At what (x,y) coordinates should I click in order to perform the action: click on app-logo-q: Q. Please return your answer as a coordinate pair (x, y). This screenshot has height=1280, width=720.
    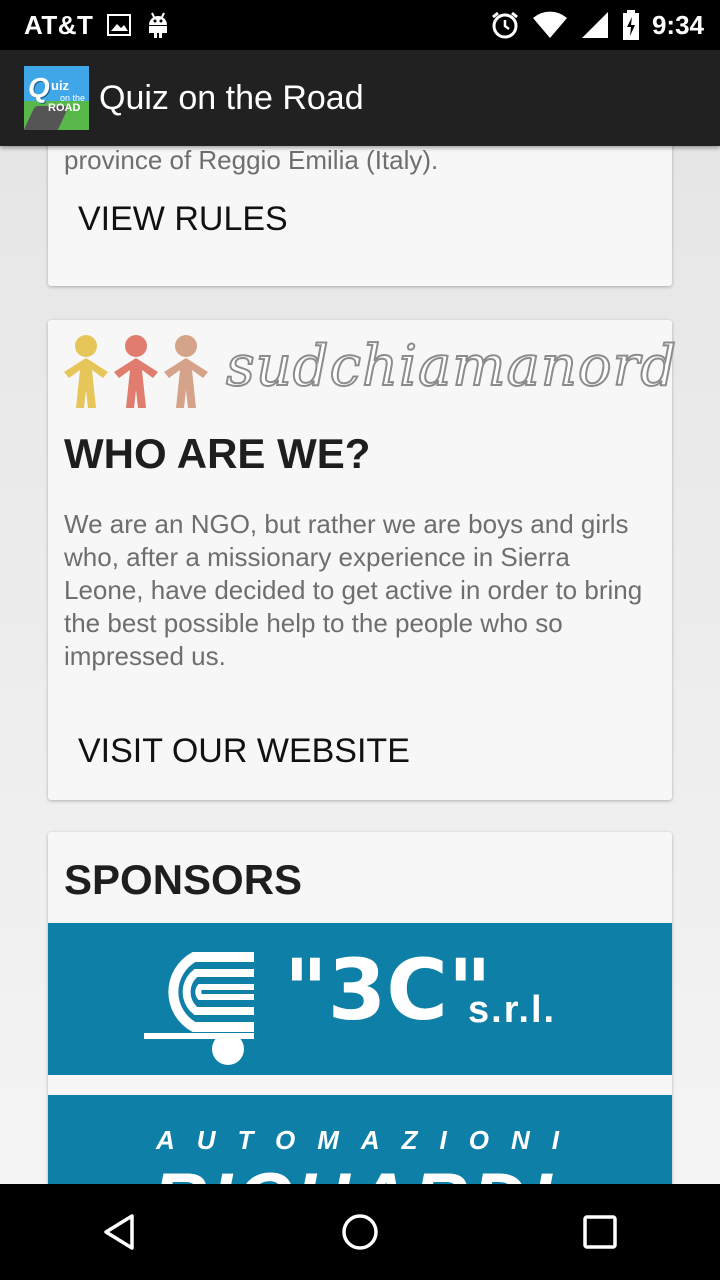
    Looking at the image, I should click on (39, 87).